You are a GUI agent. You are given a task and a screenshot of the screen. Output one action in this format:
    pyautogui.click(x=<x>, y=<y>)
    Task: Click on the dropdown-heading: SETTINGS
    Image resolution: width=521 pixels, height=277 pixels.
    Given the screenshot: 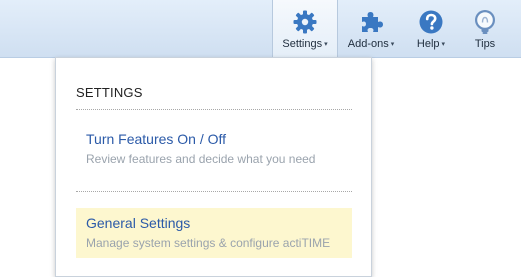 What is the action you would take?
    pyautogui.click(x=109, y=92)
    